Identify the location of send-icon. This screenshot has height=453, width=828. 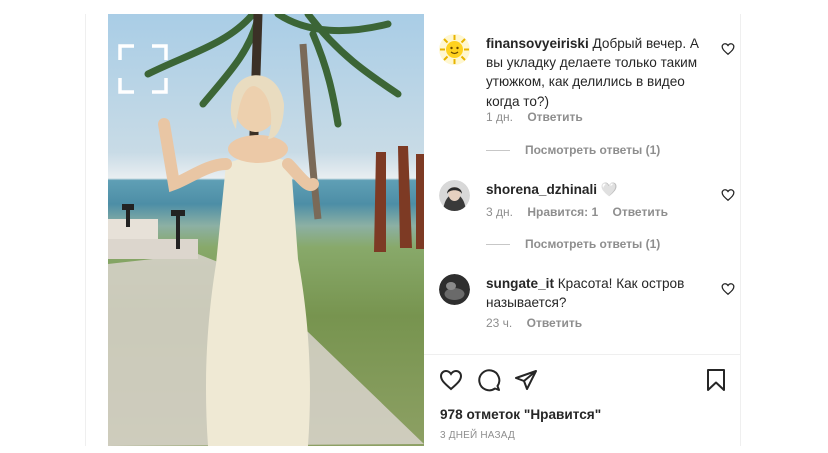
(526, 380).